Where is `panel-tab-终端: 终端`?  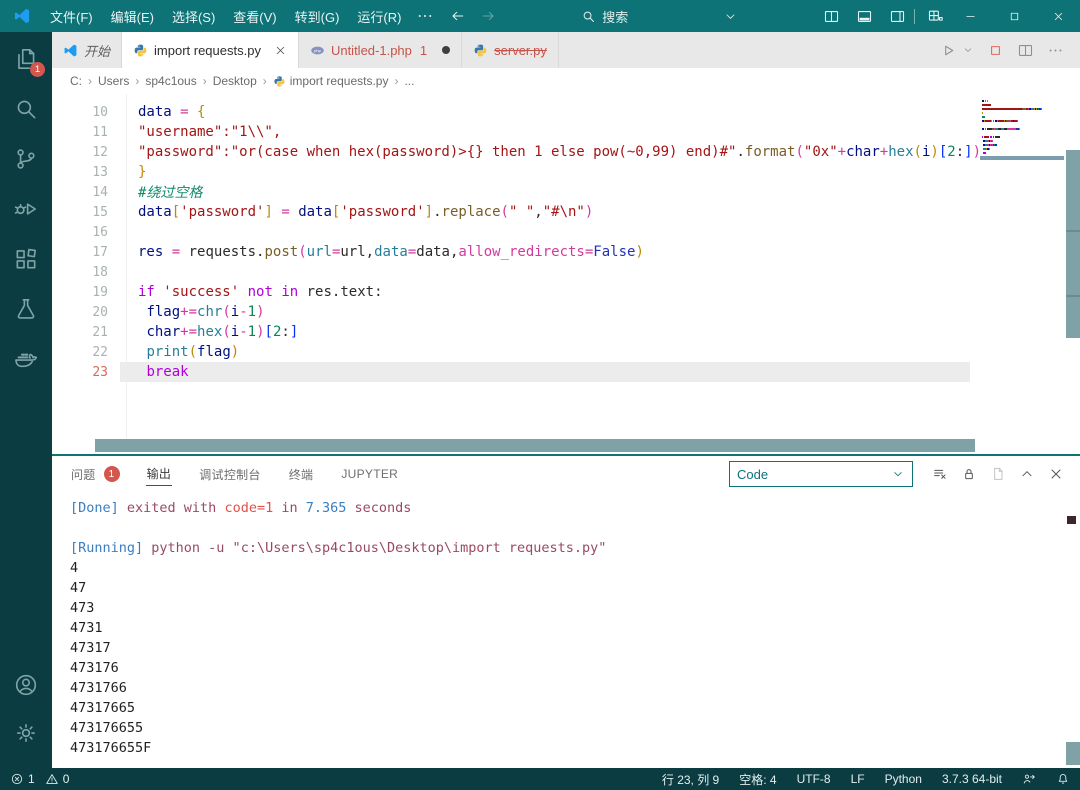
panel-tab-终端: 终端 is located at coordinates (301, 474).